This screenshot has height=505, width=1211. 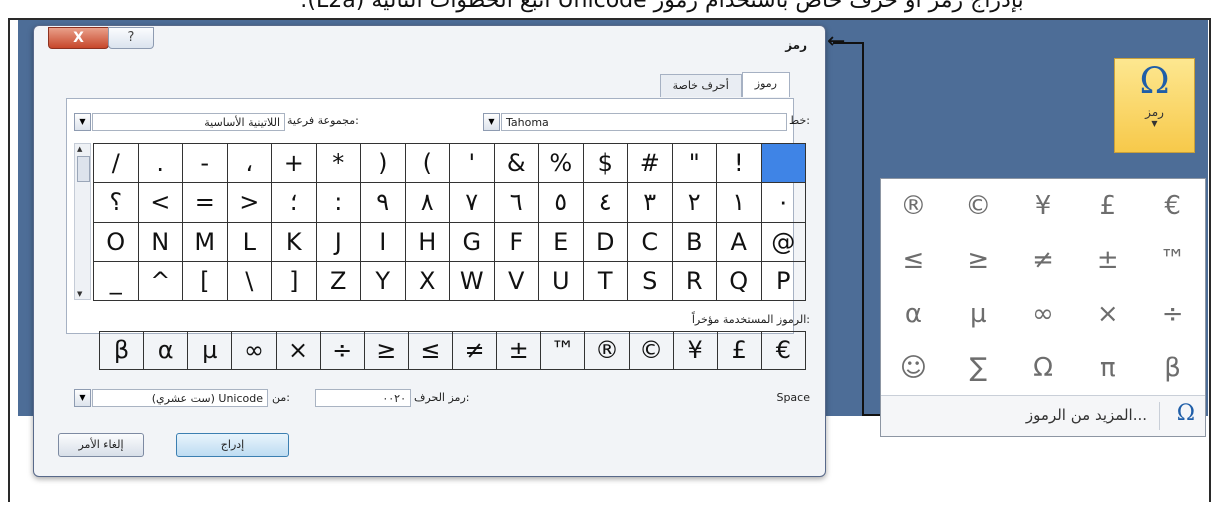 I want to click on symbol-cell: A, so click(x=739, y=242).